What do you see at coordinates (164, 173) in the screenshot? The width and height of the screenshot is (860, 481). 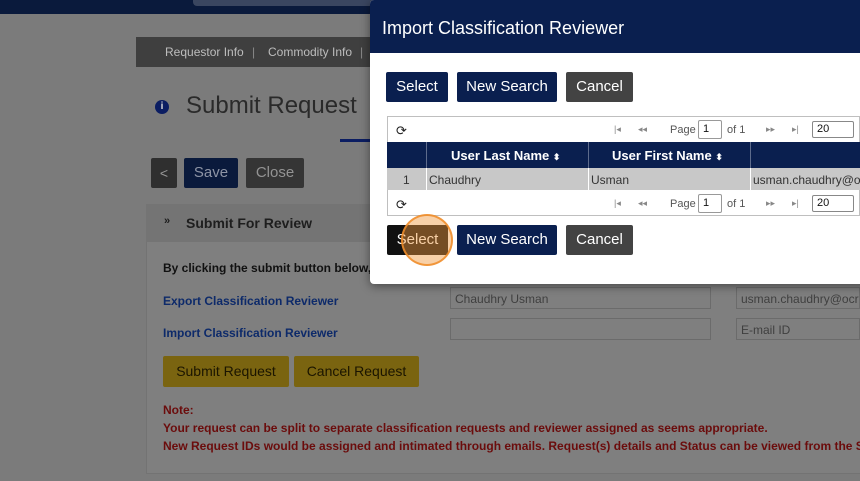 I see `back-button: <` at bounding box center [164, 173].